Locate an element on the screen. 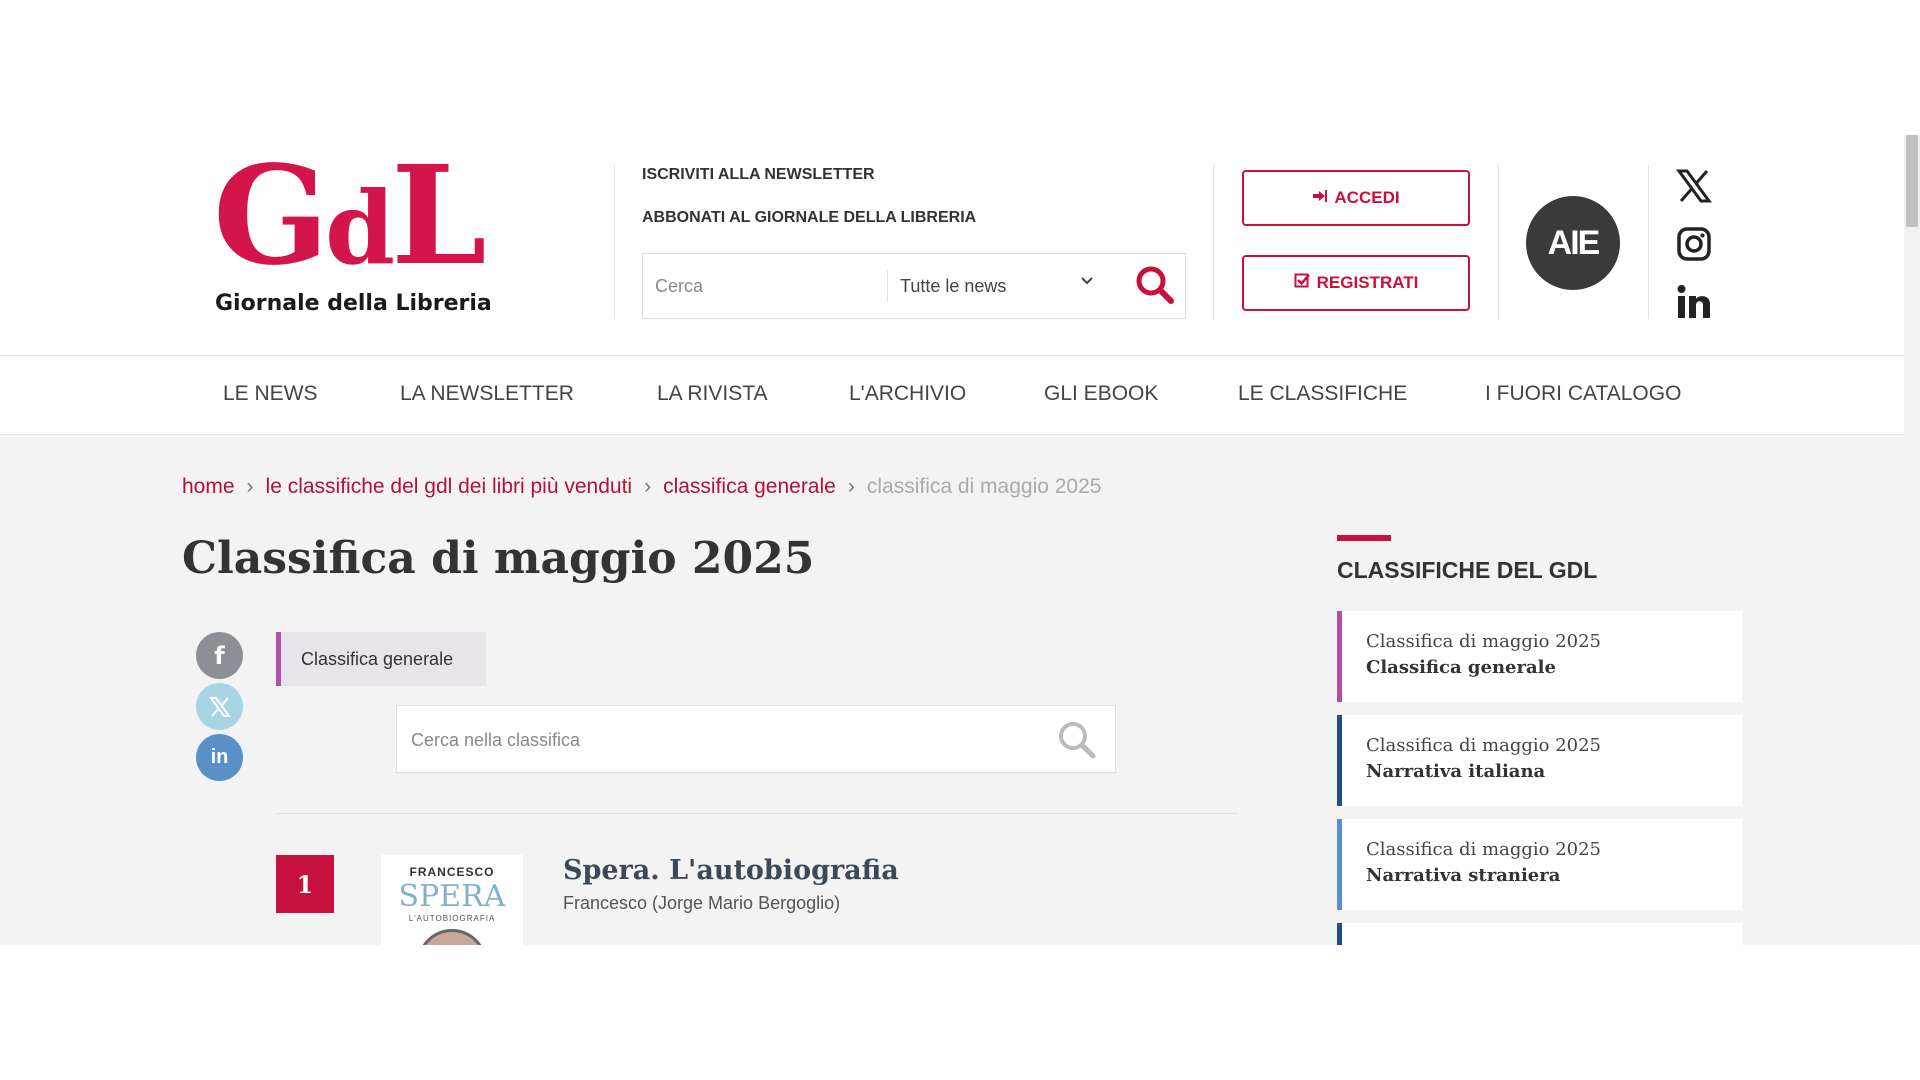 Image resolution: width=1920 pixels, height=1080 pixels. nav-item-classifiche: LE CLASSIFICHE is located at coordinates (1322, 394).